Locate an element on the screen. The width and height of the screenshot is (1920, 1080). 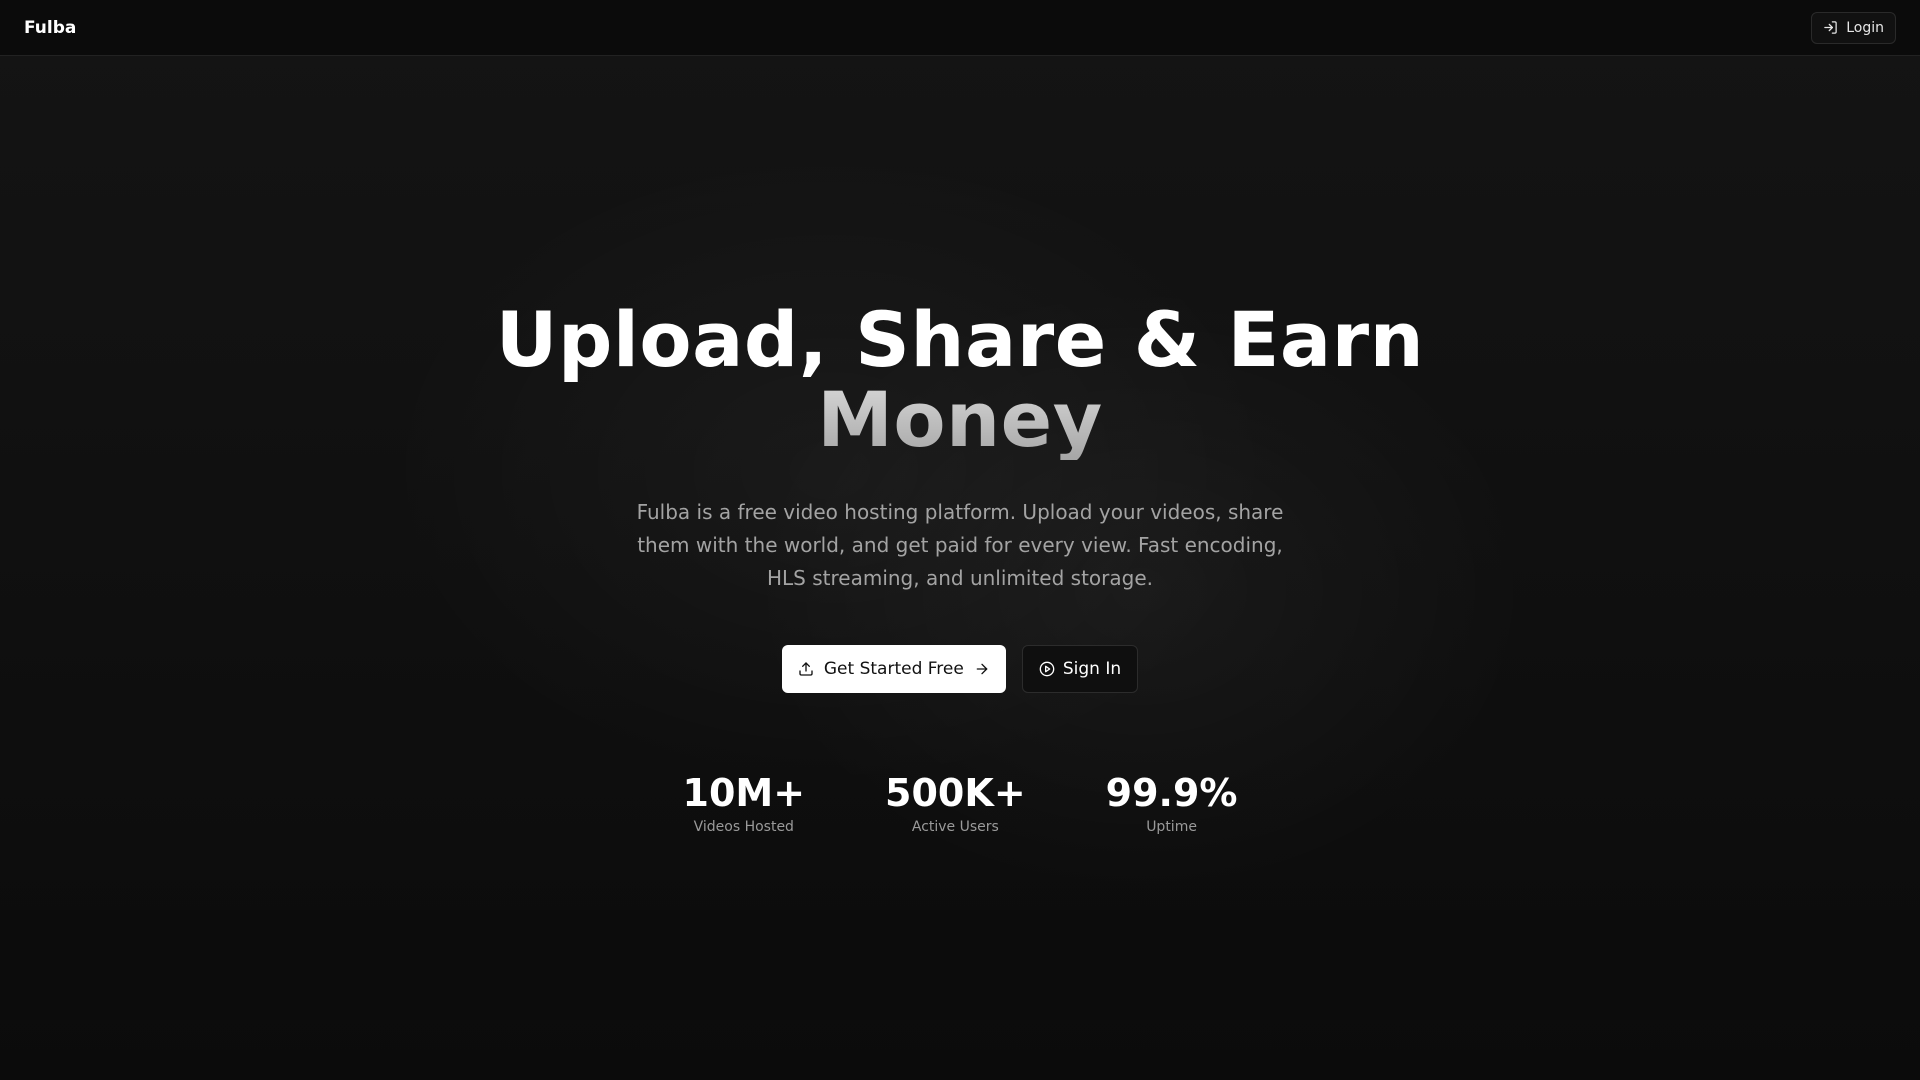
cta-row: Get Started Free Sign In is located at coordinates (960, 669).